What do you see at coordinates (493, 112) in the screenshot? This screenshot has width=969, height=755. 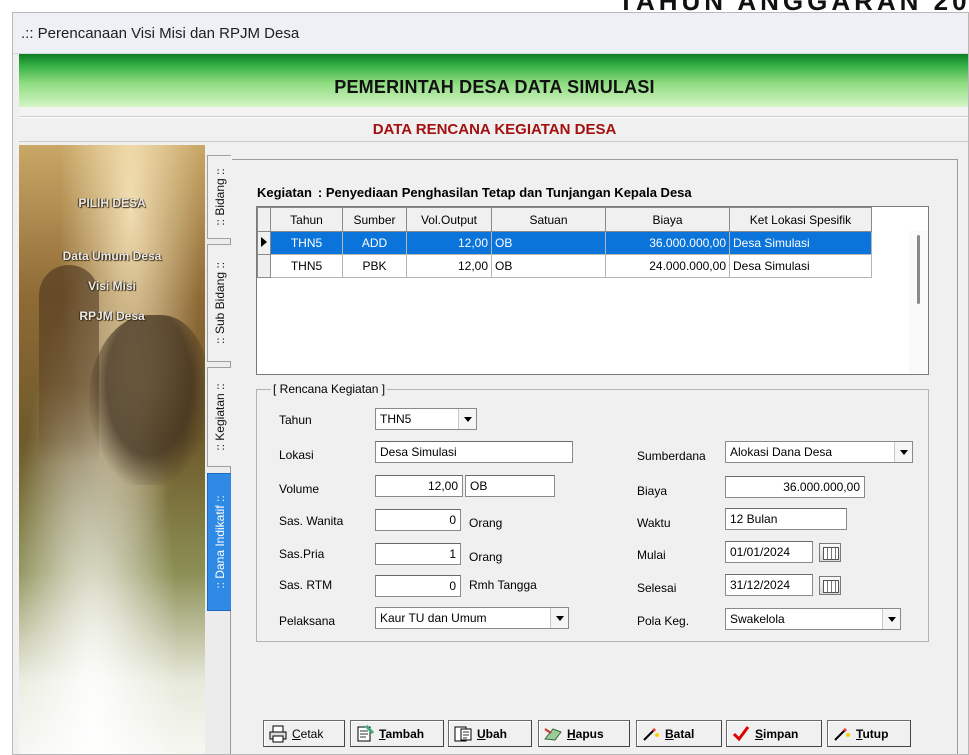 I see `banner-separator` at bounding box center [493, 112].